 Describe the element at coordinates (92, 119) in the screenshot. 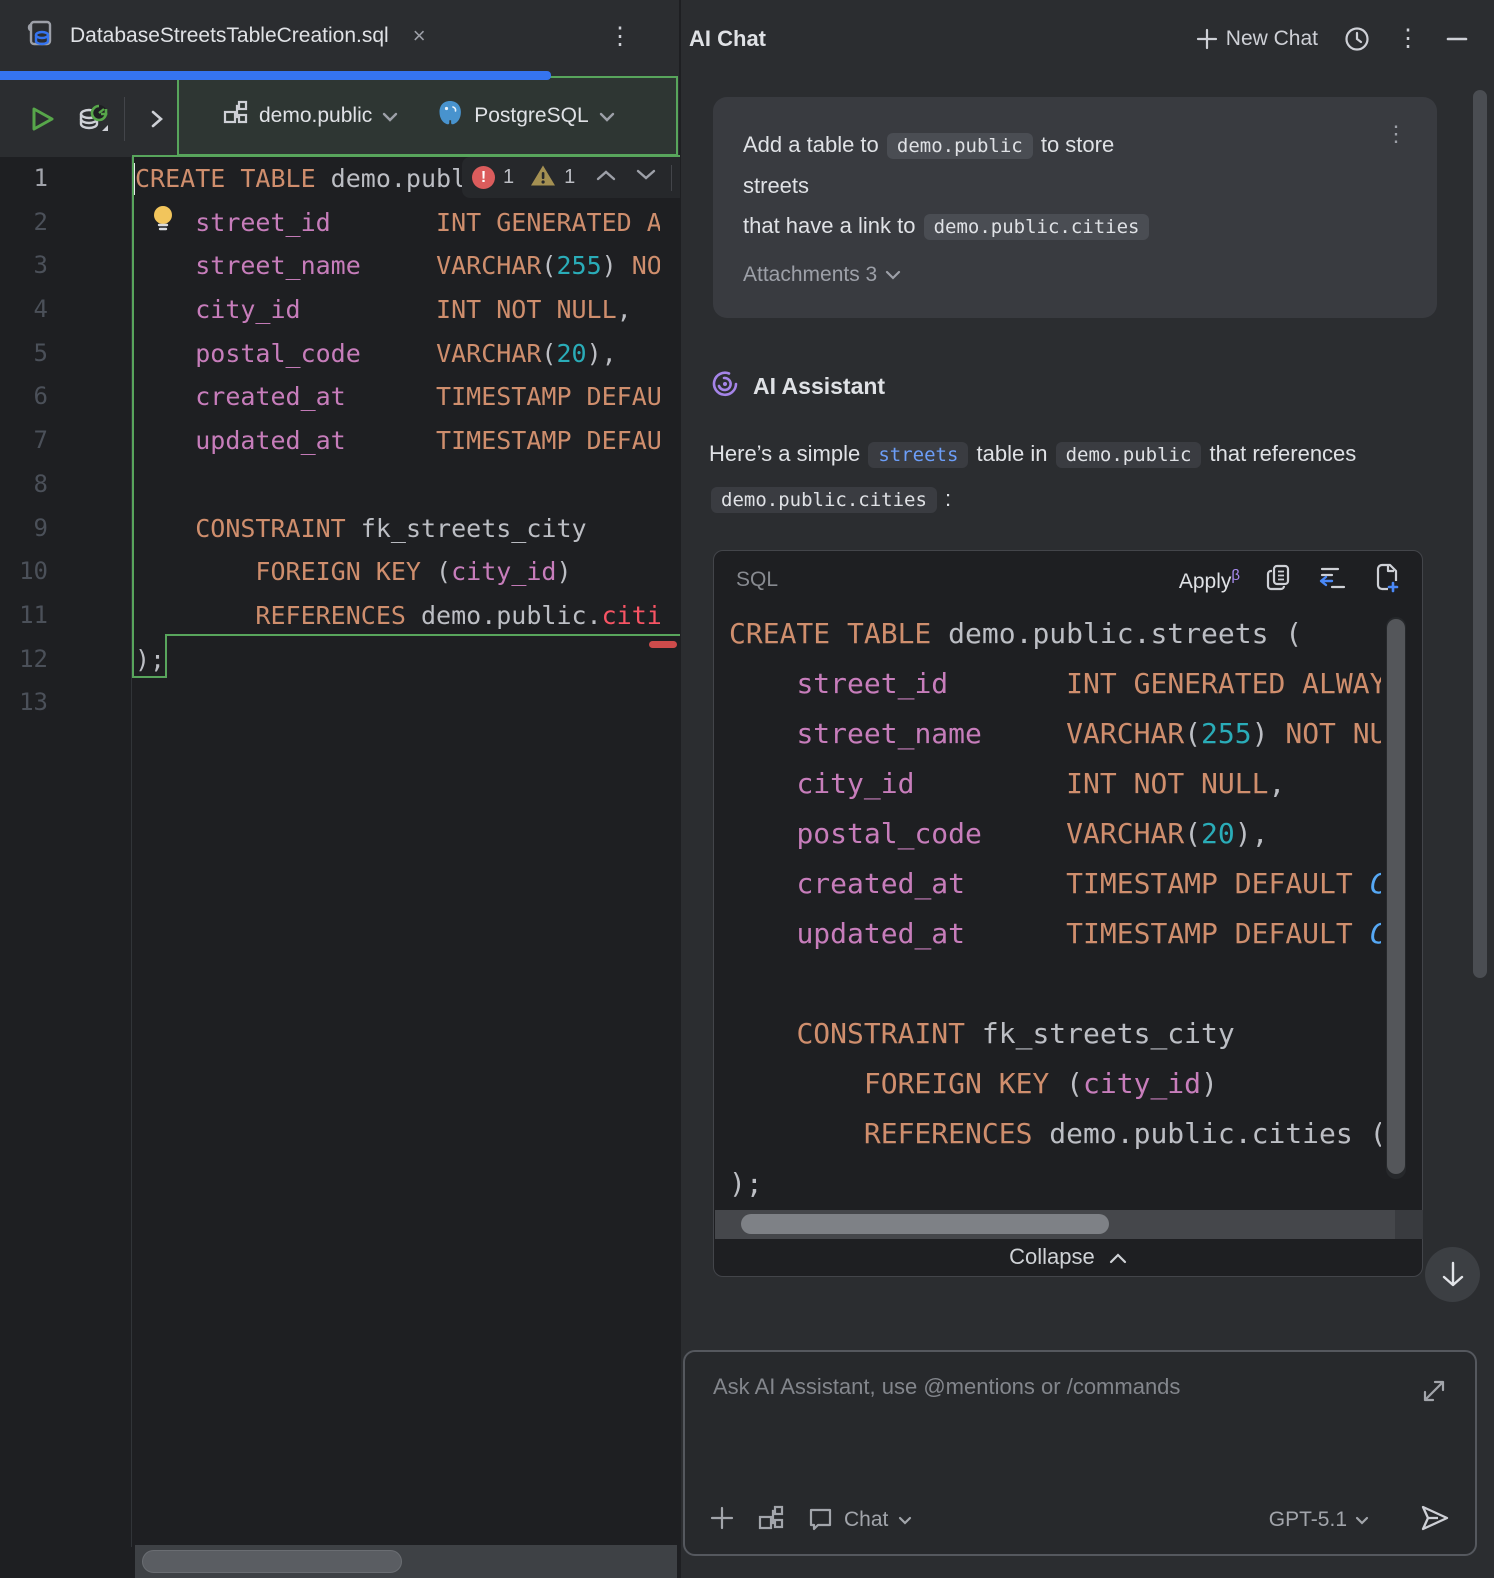

I see `execute-on-datasource-button` at that location.